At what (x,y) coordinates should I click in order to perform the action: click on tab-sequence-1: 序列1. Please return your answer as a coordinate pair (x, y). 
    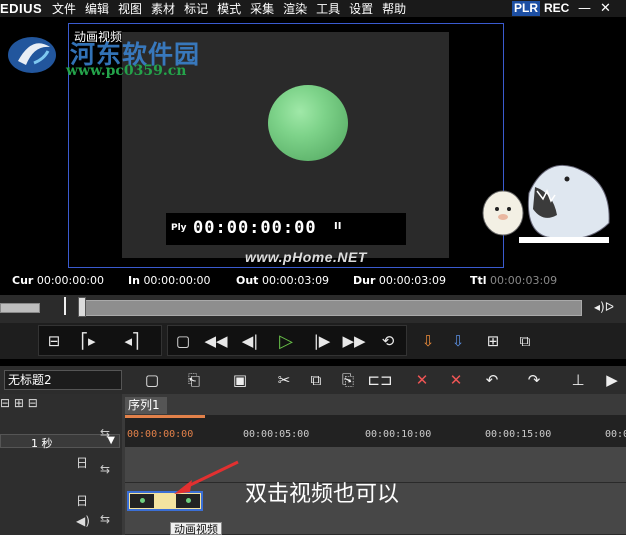
    Looking at the image, I should click on (146, 405).